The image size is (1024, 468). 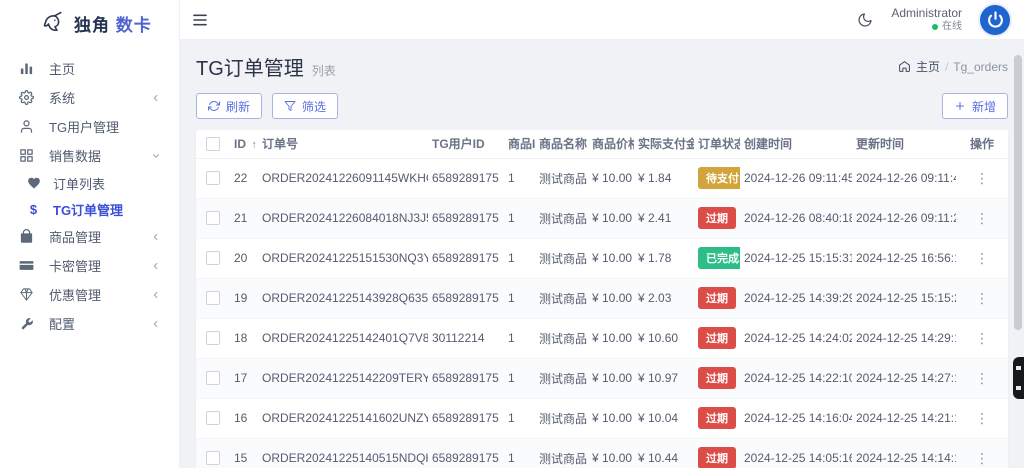 What do you see at coordinates (611, 144) in the screenshot?
I see `column-header: 商品价格` at bounding box center [611, 144].